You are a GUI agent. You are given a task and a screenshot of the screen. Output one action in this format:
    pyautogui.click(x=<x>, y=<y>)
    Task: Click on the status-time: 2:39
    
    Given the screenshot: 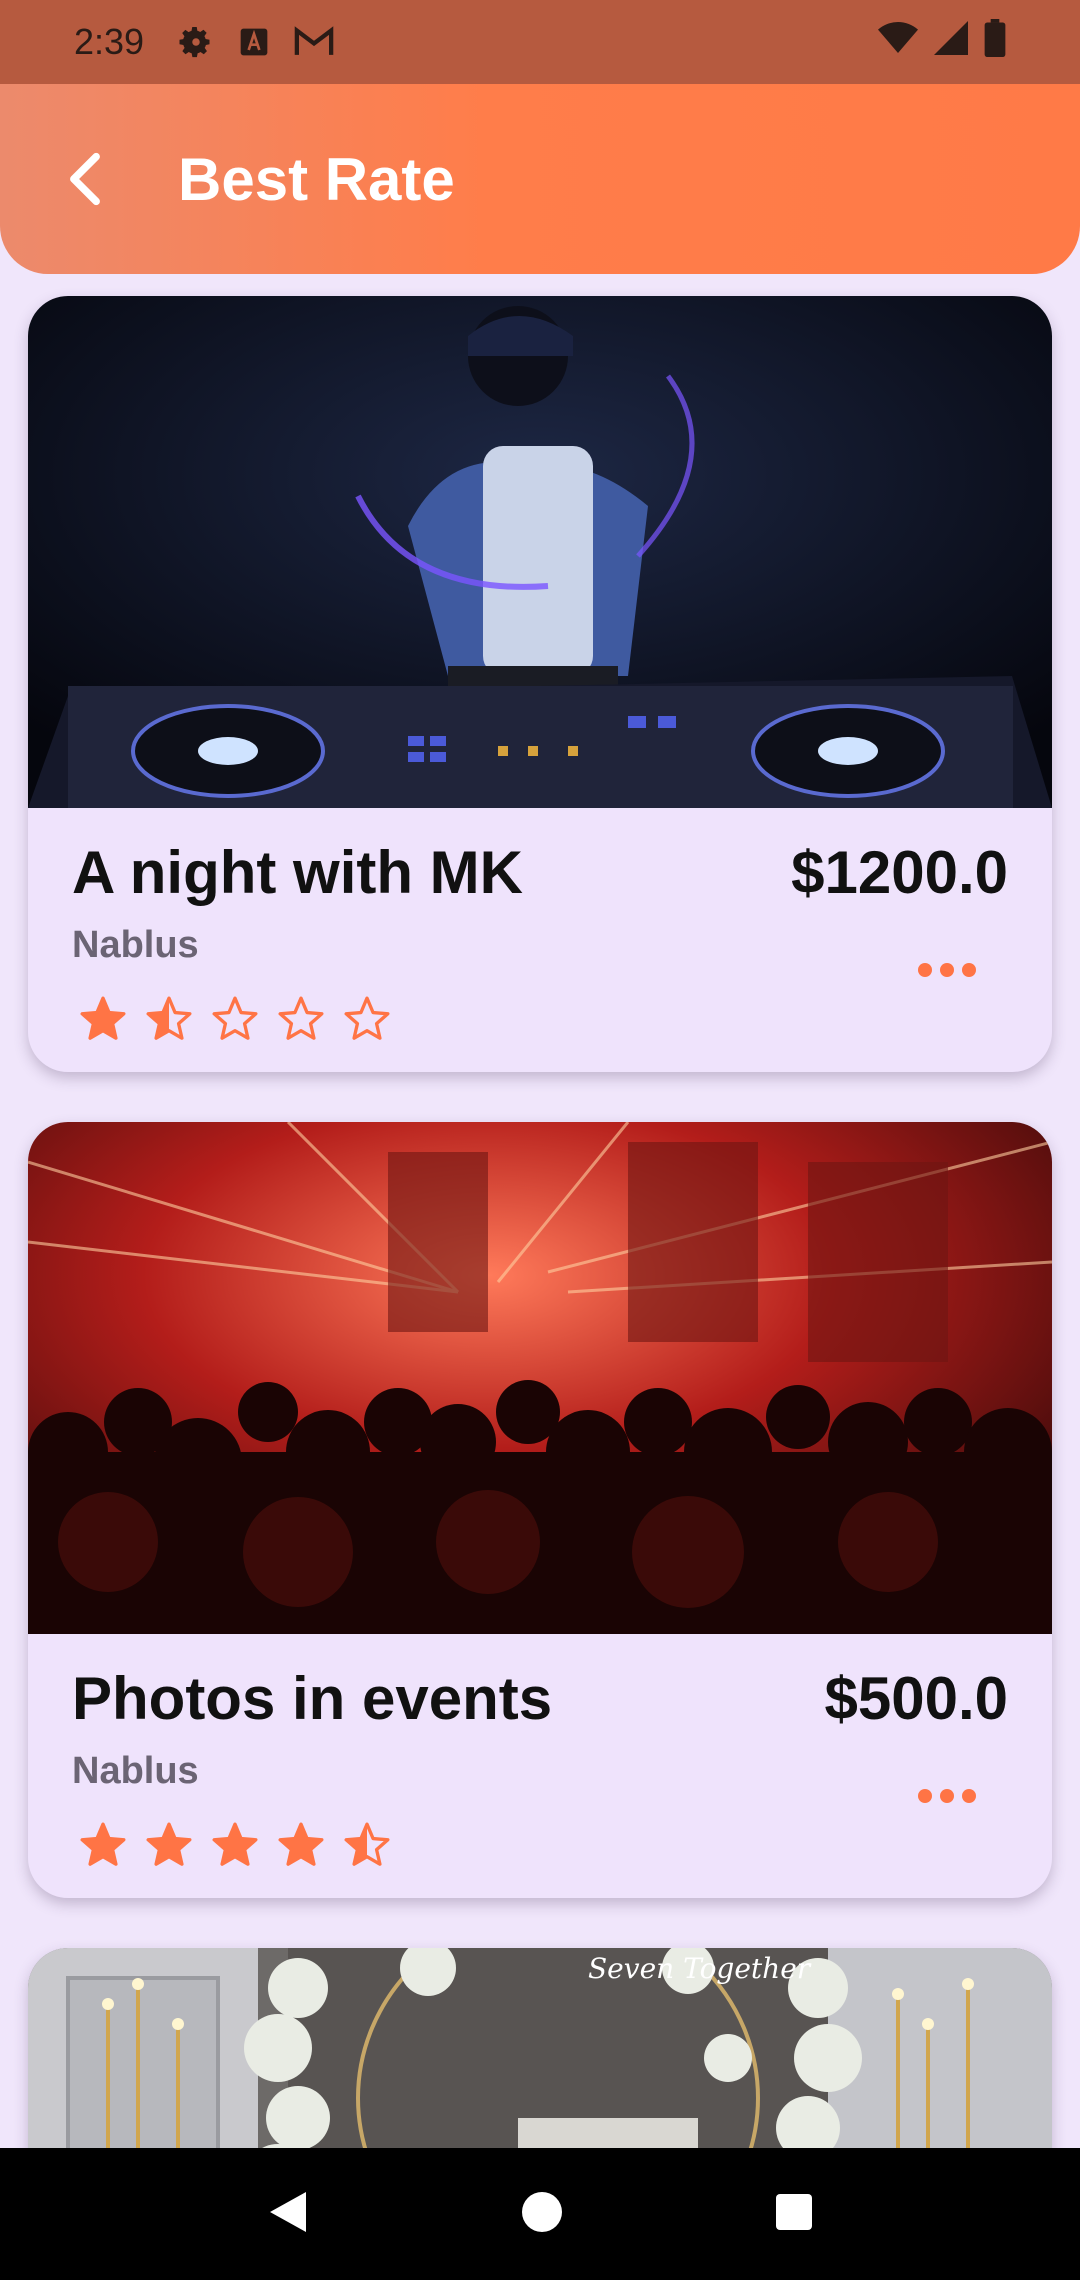 What is the action you would take?
    pyautogui.click(x=109, y=41)
    